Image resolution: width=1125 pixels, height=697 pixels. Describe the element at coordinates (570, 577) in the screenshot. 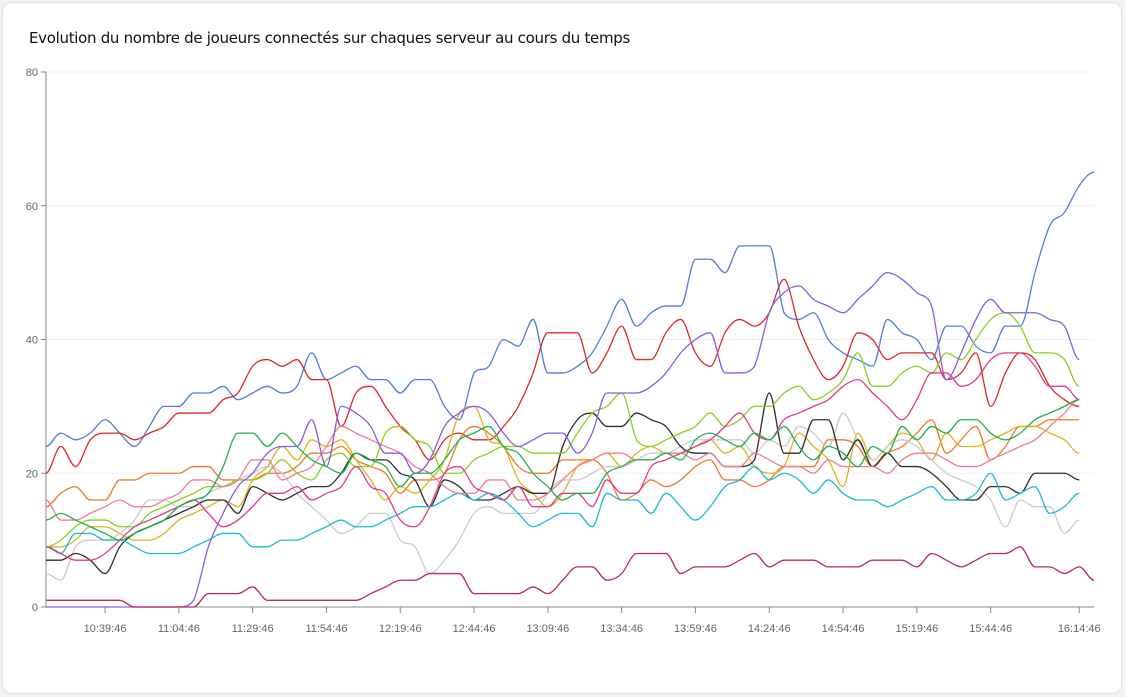

I see `series-line-ruby` at that location.